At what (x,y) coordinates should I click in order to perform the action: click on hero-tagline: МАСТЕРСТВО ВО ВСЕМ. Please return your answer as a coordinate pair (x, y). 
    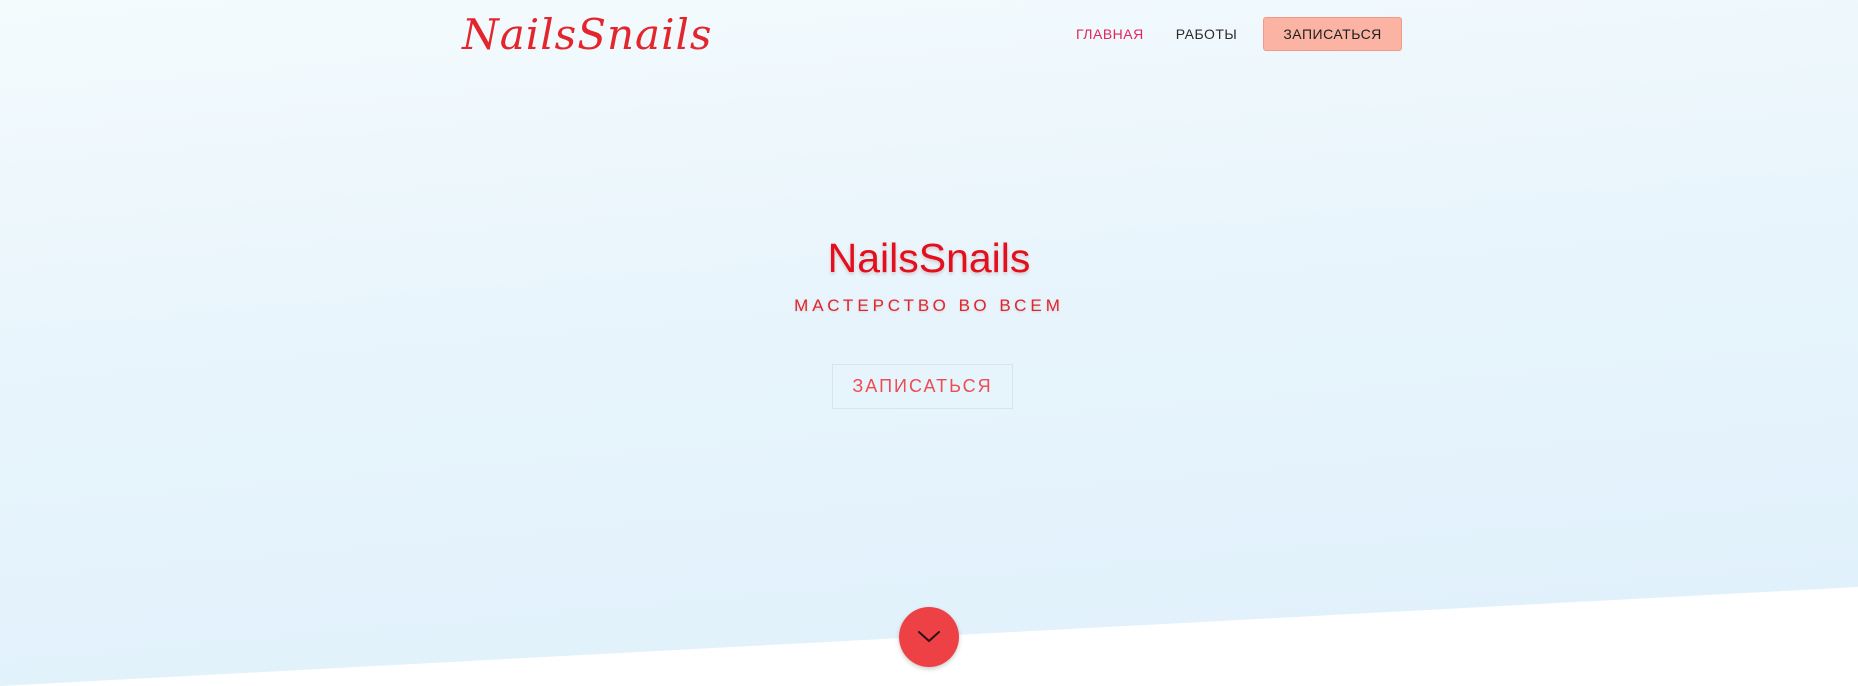
    Looking at the image, I should click on (929, 305).